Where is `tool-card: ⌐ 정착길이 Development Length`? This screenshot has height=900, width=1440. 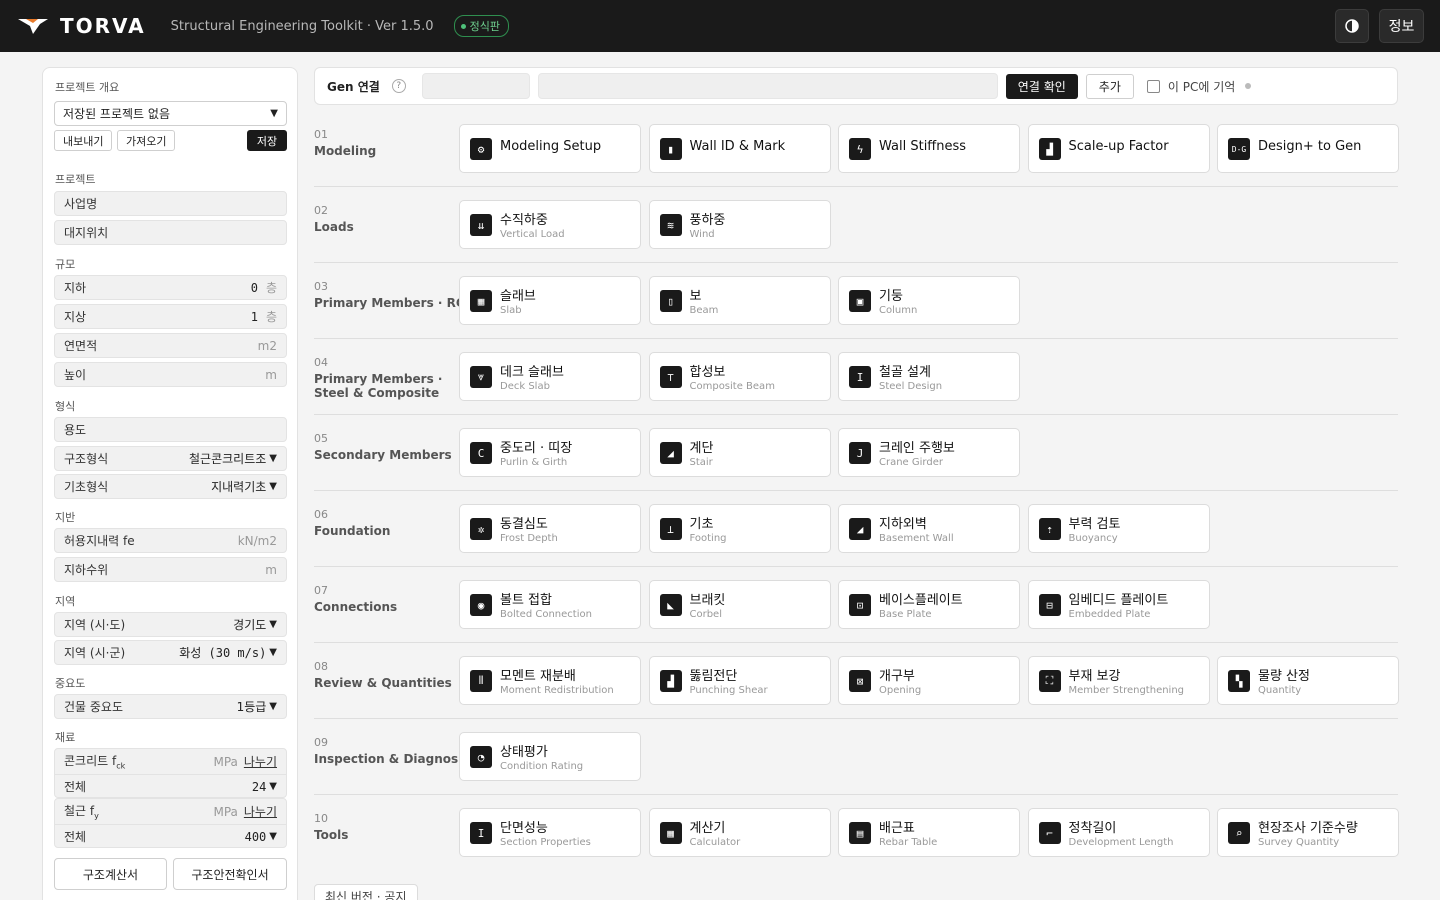
tool-card: ⌐ 정착길이 Development Length is located at coordinates (1118, 832).